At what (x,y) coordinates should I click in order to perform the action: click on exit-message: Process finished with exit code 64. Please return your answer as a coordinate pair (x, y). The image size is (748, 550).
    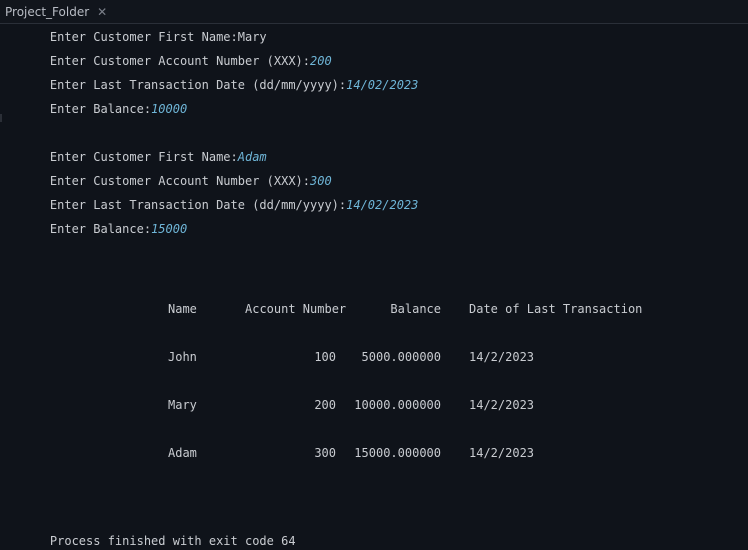
    Looking at the image, I should click on (158, 532).